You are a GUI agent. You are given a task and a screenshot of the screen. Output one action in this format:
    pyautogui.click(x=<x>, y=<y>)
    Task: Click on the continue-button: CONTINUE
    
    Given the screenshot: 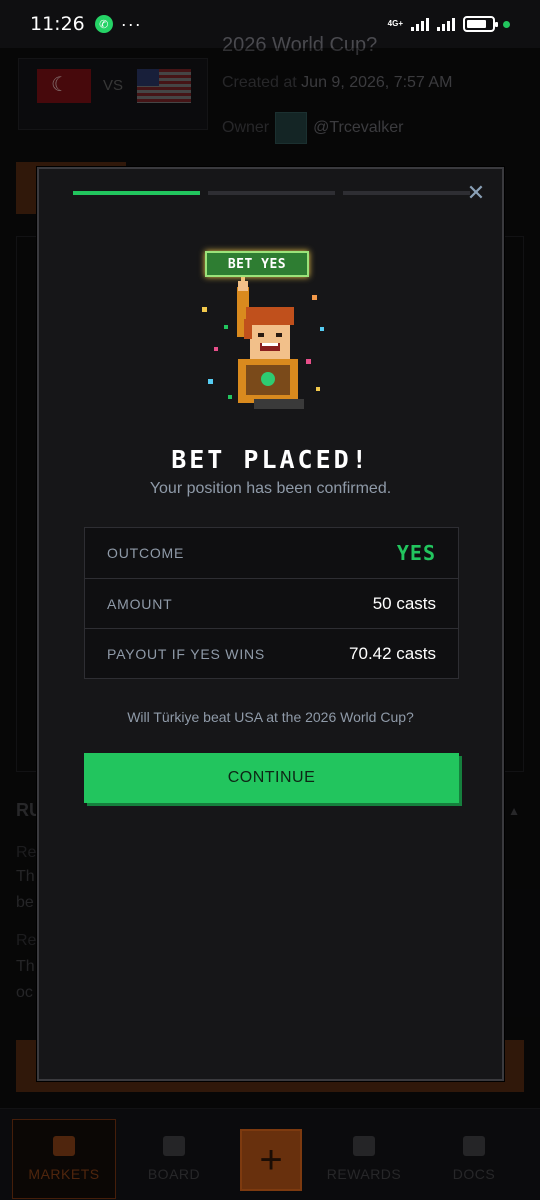 What is the action you would take?
    pyautogui.click(x=271, y=778)
    